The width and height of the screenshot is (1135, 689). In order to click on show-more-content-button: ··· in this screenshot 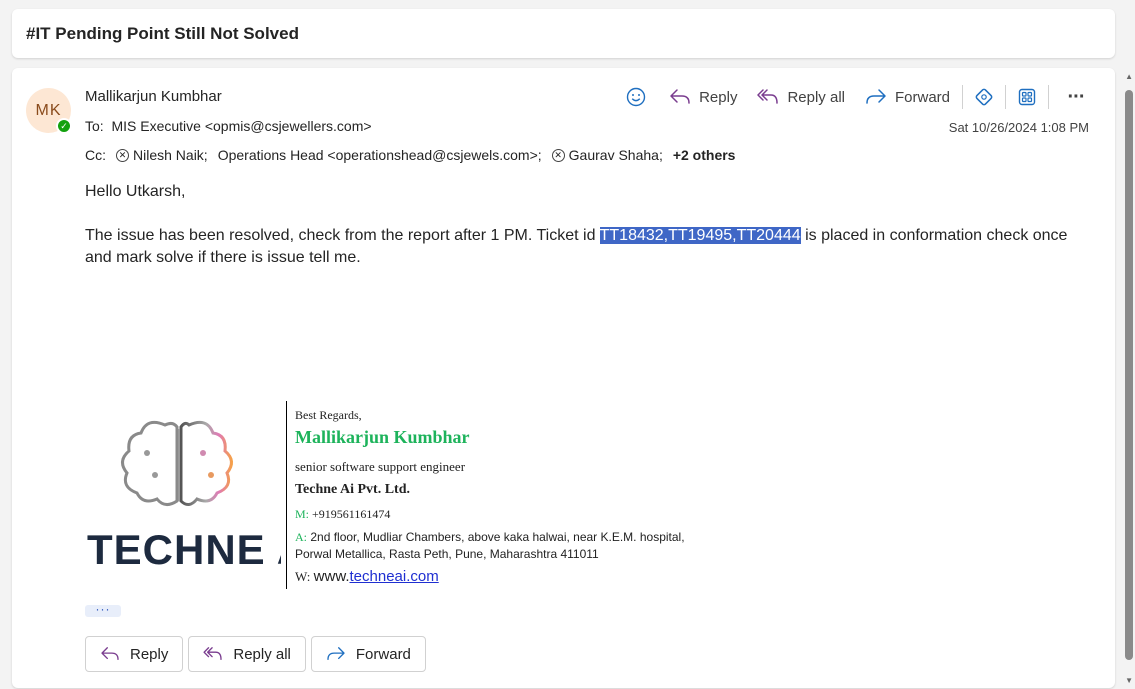, I will do `click(103, 610)`.